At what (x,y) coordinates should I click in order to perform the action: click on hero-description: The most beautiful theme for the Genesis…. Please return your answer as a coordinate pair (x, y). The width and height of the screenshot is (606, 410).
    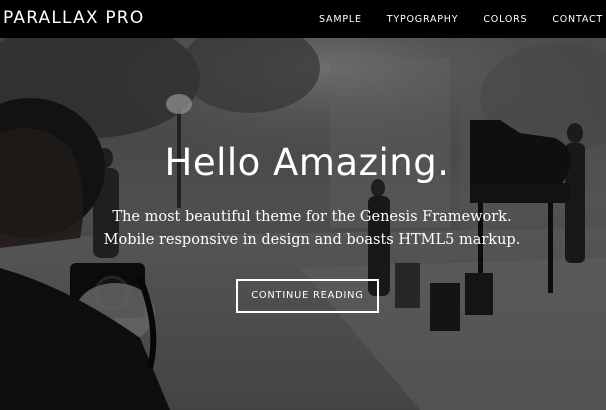
    Looking at the image, I should click on (303, 229).